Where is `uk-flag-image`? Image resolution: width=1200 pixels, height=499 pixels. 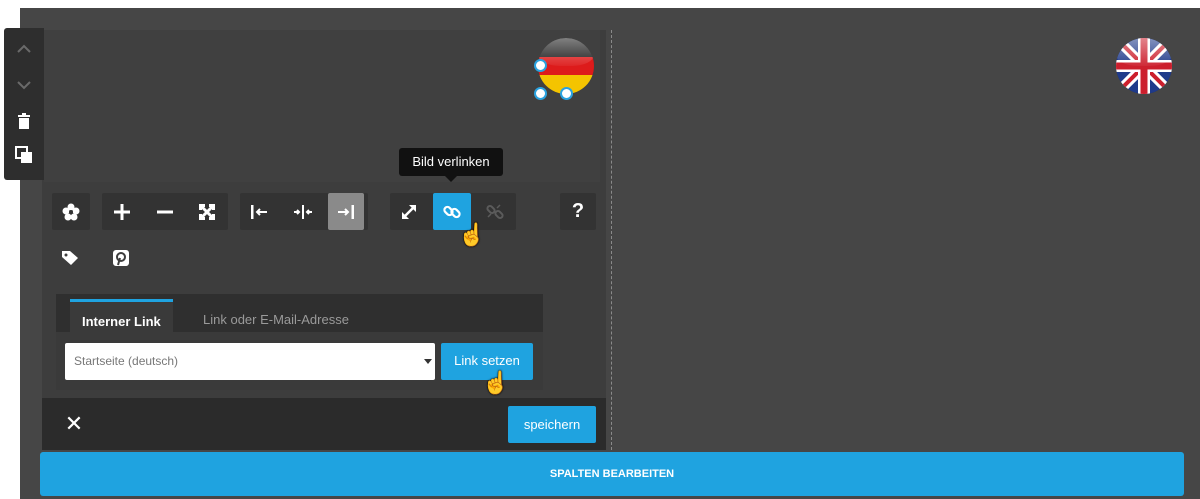 uk-flag-image is located at coordinates (1144, 66).